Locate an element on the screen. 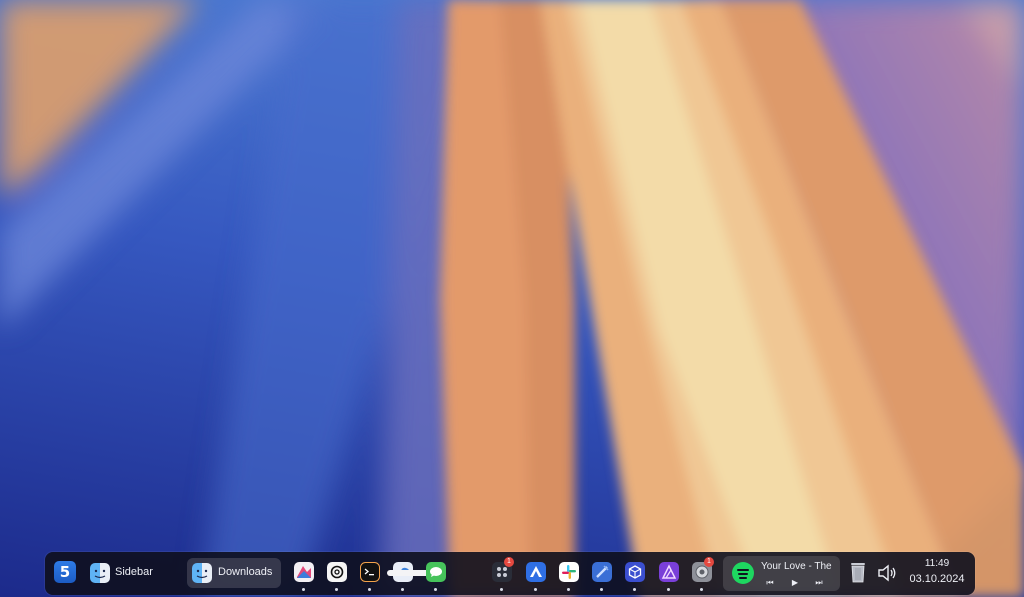 The height and width of the screenshot is (597, 1024). volume-icon is located at coordinates (887, 573).